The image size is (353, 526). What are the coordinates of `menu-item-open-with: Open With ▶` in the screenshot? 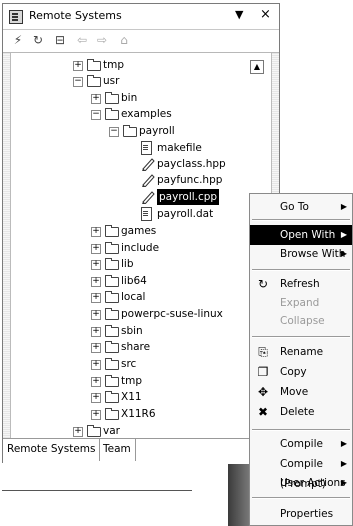 It's located at (301, 235).